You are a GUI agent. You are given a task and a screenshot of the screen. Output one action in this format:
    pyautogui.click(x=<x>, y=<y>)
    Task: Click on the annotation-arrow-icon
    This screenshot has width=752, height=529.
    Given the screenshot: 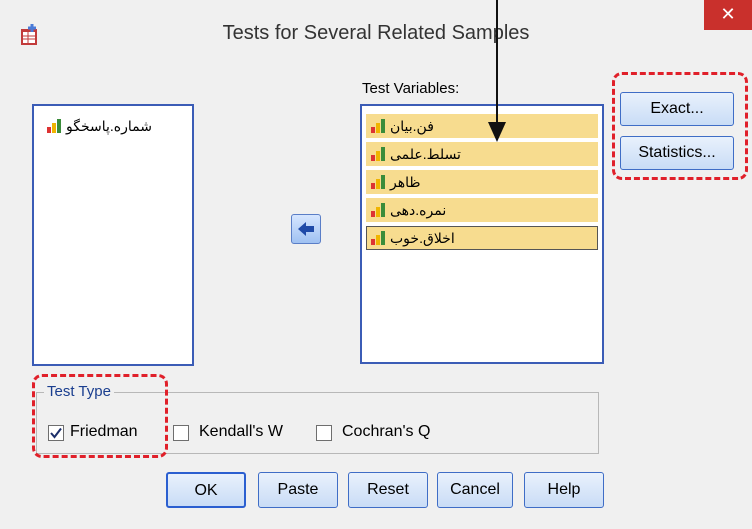 What is the action you would take?
    pyautogui.click(x=497, y=71)
    